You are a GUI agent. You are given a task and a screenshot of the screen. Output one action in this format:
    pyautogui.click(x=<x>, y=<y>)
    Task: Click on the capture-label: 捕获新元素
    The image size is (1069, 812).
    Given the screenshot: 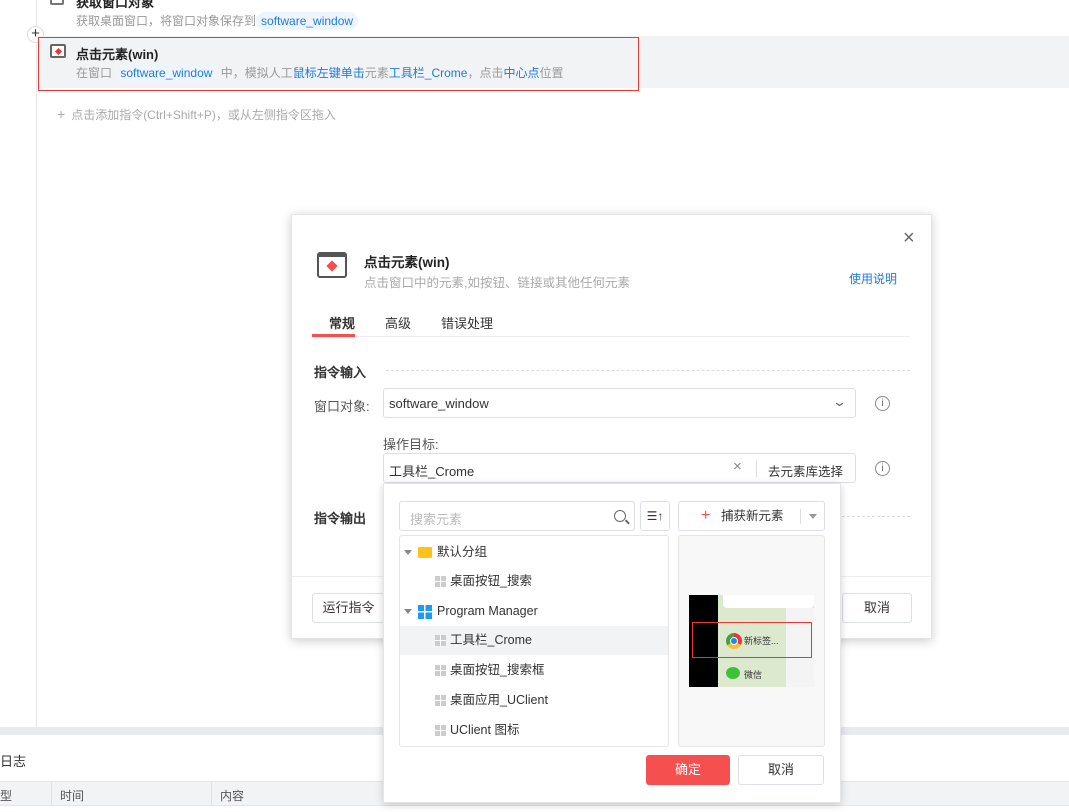 What is the action you would take?
    pyautogui.click(x=752, y=516)
    